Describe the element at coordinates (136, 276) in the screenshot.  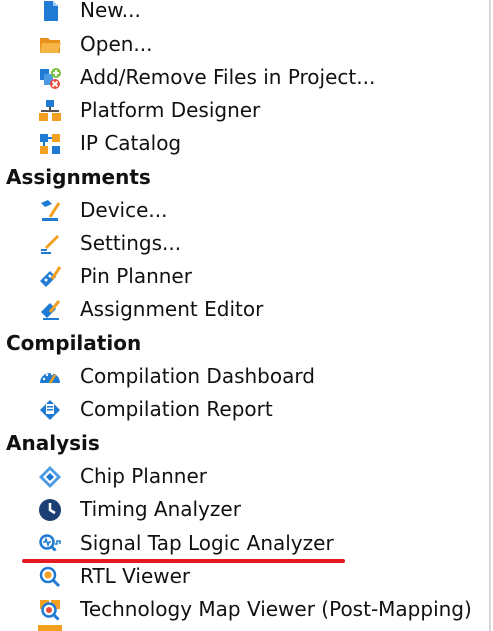
I see `menu-item-label: Pin Planner` at that location.